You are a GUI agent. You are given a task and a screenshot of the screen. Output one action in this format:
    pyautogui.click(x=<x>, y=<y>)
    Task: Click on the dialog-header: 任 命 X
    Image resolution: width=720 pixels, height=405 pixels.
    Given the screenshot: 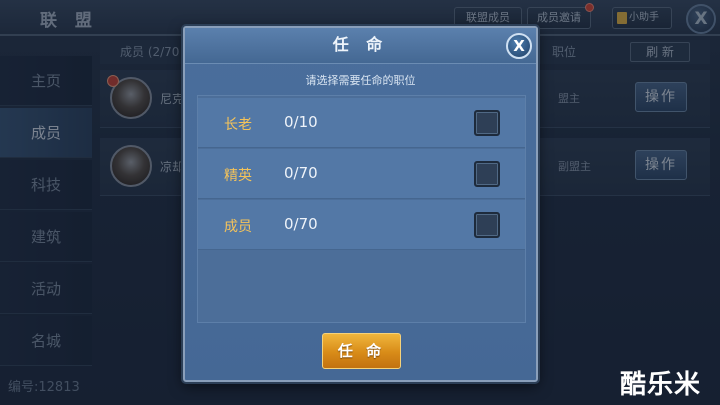 What is the action you would take?
    pyautogui.click(x=360, y=46)
    